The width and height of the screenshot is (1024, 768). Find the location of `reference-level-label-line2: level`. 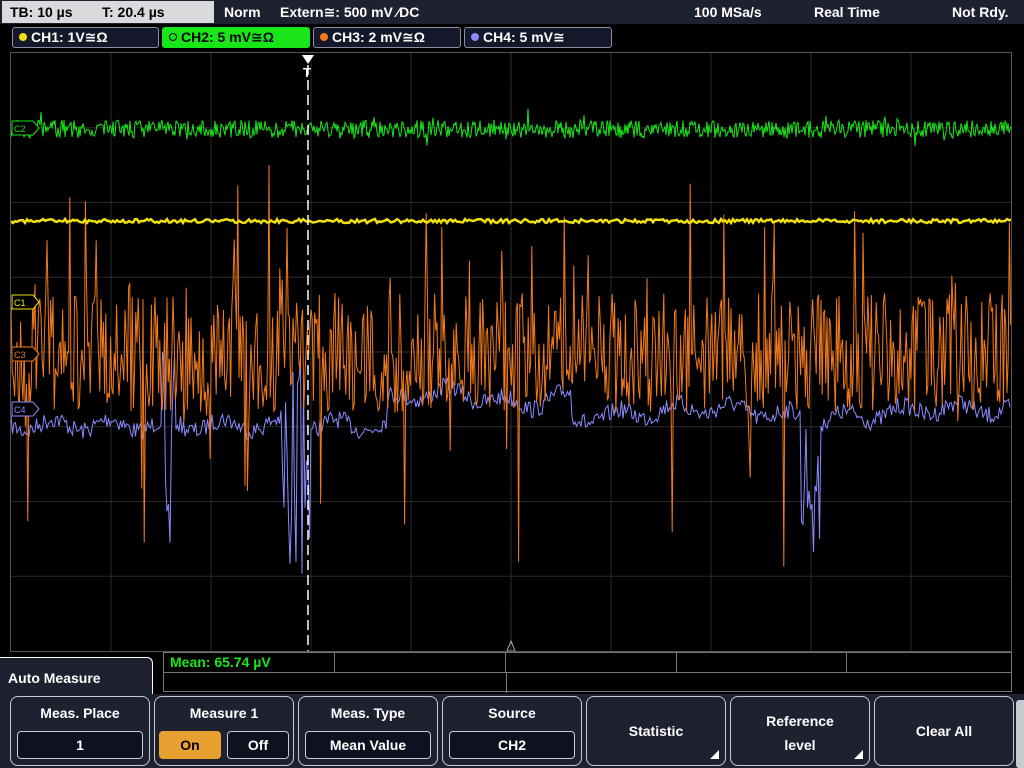

reference-level-label-line2: level is located at coordinates (800, 745).